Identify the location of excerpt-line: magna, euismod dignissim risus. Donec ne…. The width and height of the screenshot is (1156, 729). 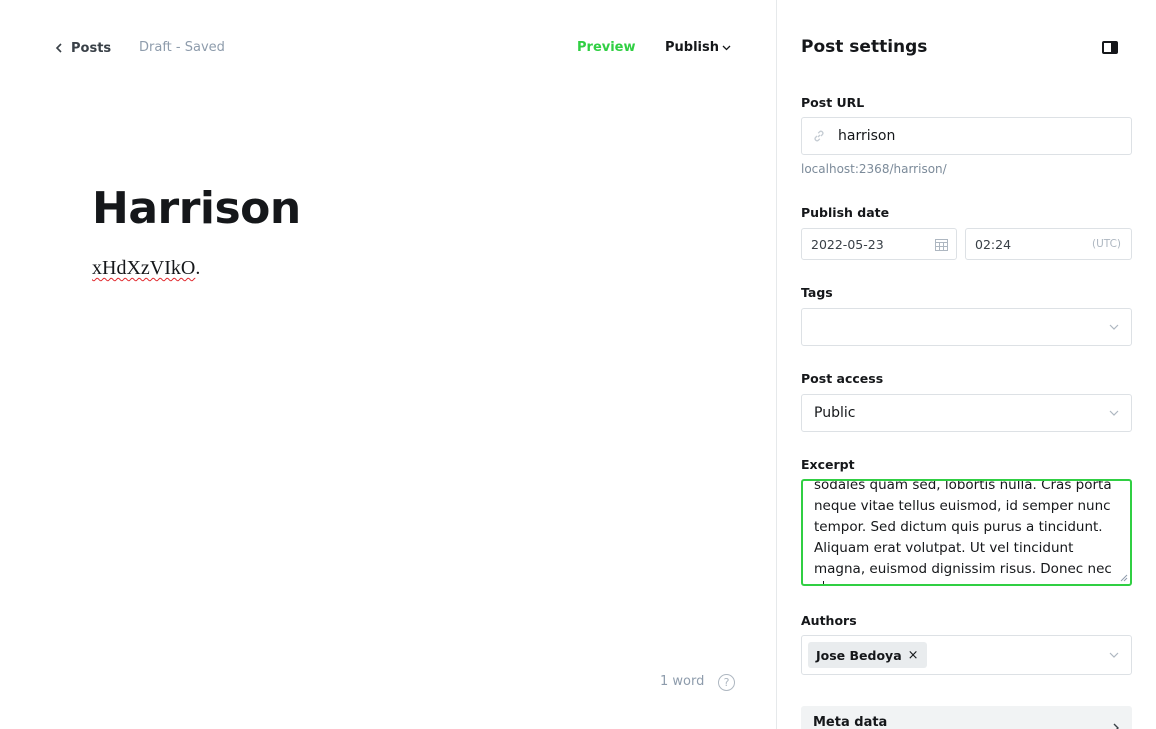
(963, 572).